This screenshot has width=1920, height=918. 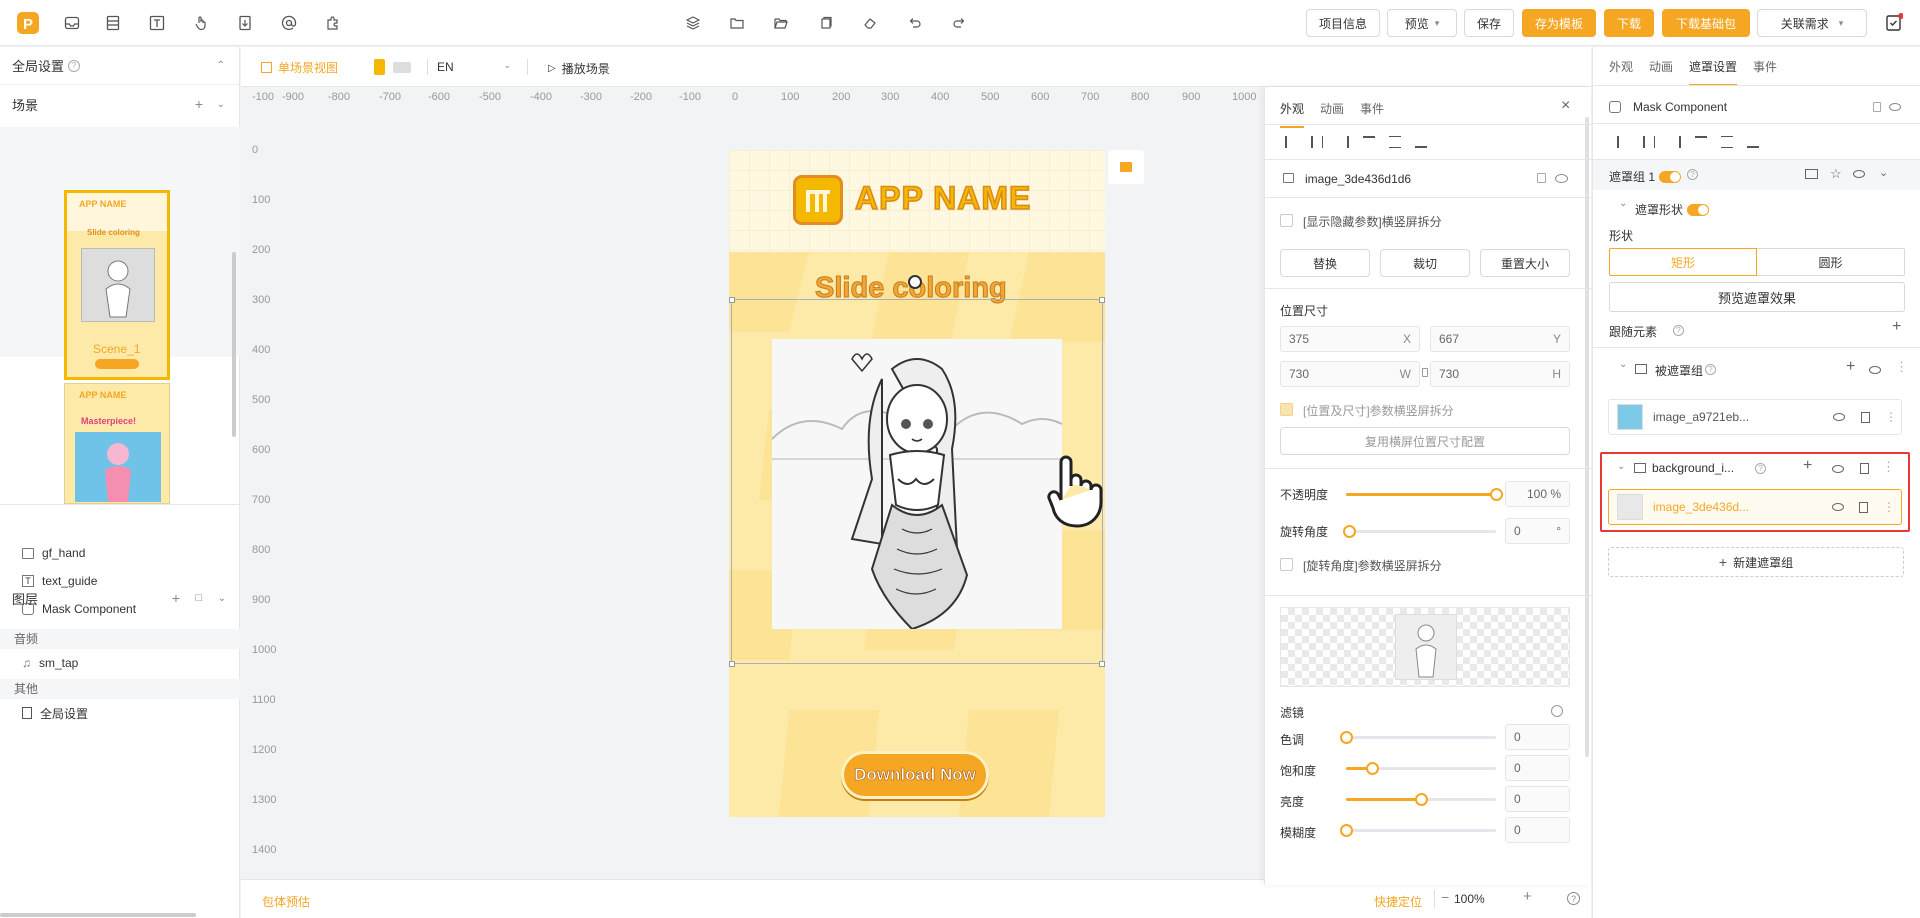 I want to click on undo-icon, so click(x=915, y=23).